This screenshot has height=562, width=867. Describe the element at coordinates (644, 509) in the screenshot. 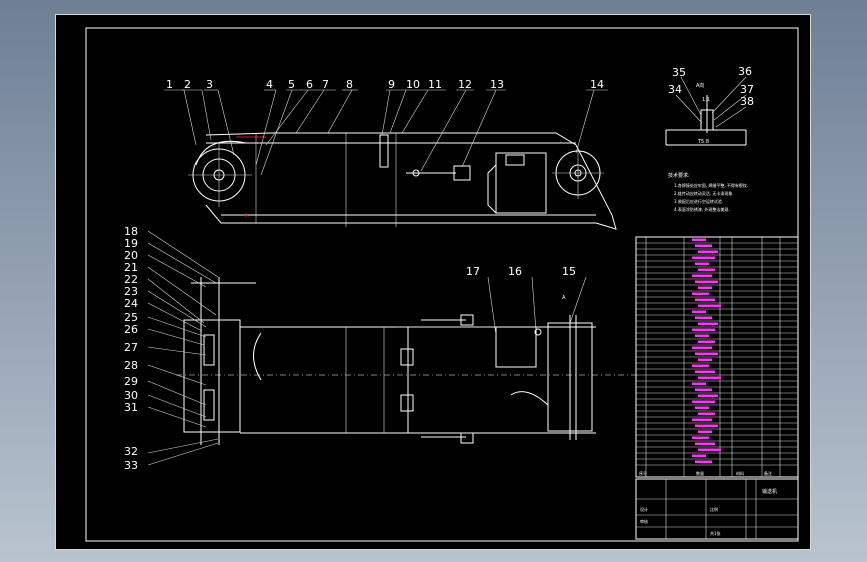

I see `title-block-design: 设计` at that location.